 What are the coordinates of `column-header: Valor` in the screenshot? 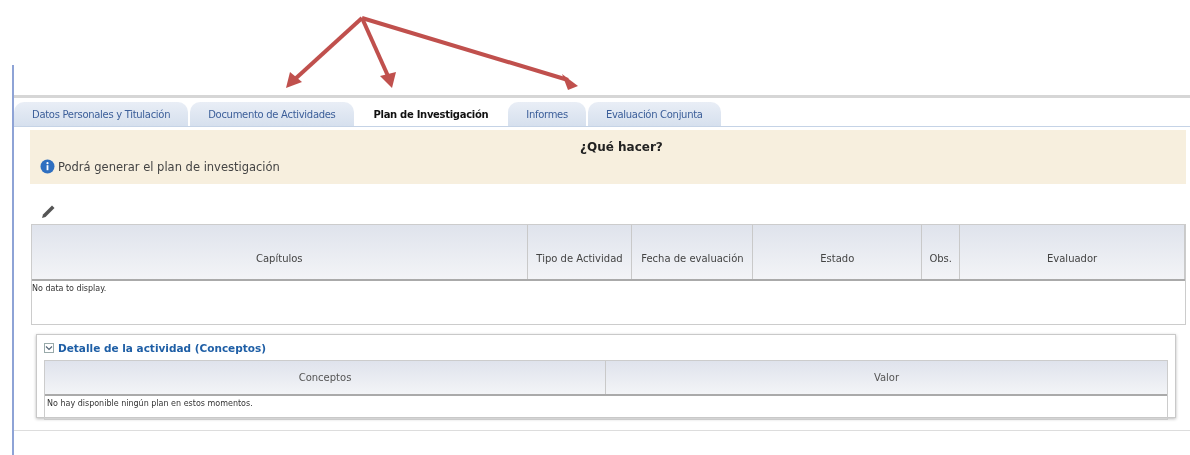 It's located at (886, 378).